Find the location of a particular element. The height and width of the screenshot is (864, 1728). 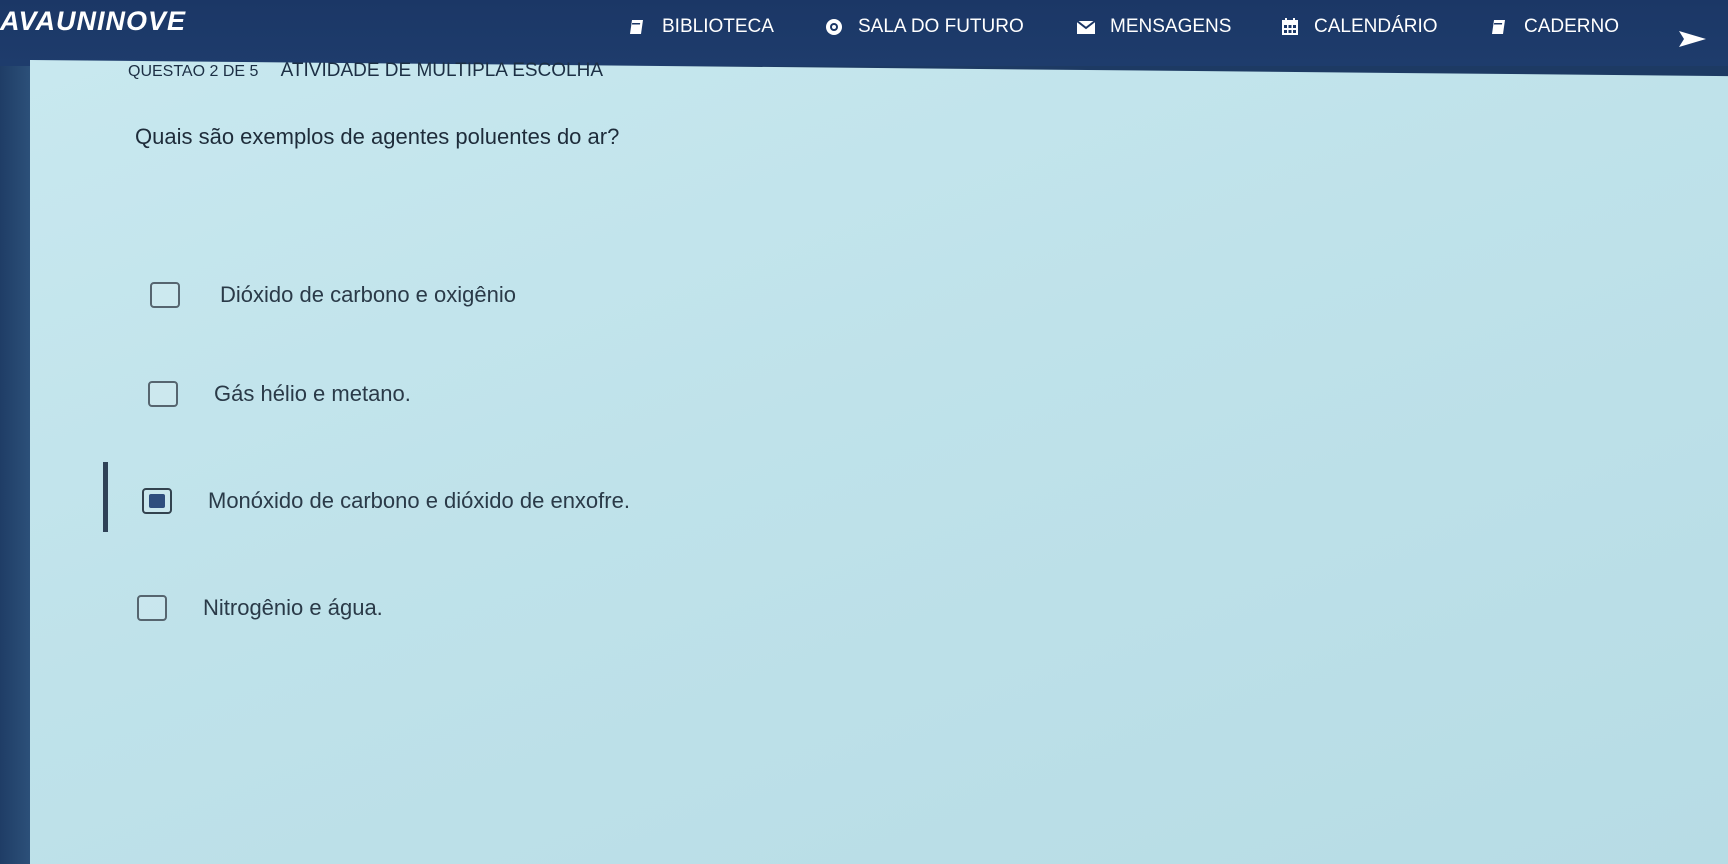

book-icon is located at coordinates (636, 27).